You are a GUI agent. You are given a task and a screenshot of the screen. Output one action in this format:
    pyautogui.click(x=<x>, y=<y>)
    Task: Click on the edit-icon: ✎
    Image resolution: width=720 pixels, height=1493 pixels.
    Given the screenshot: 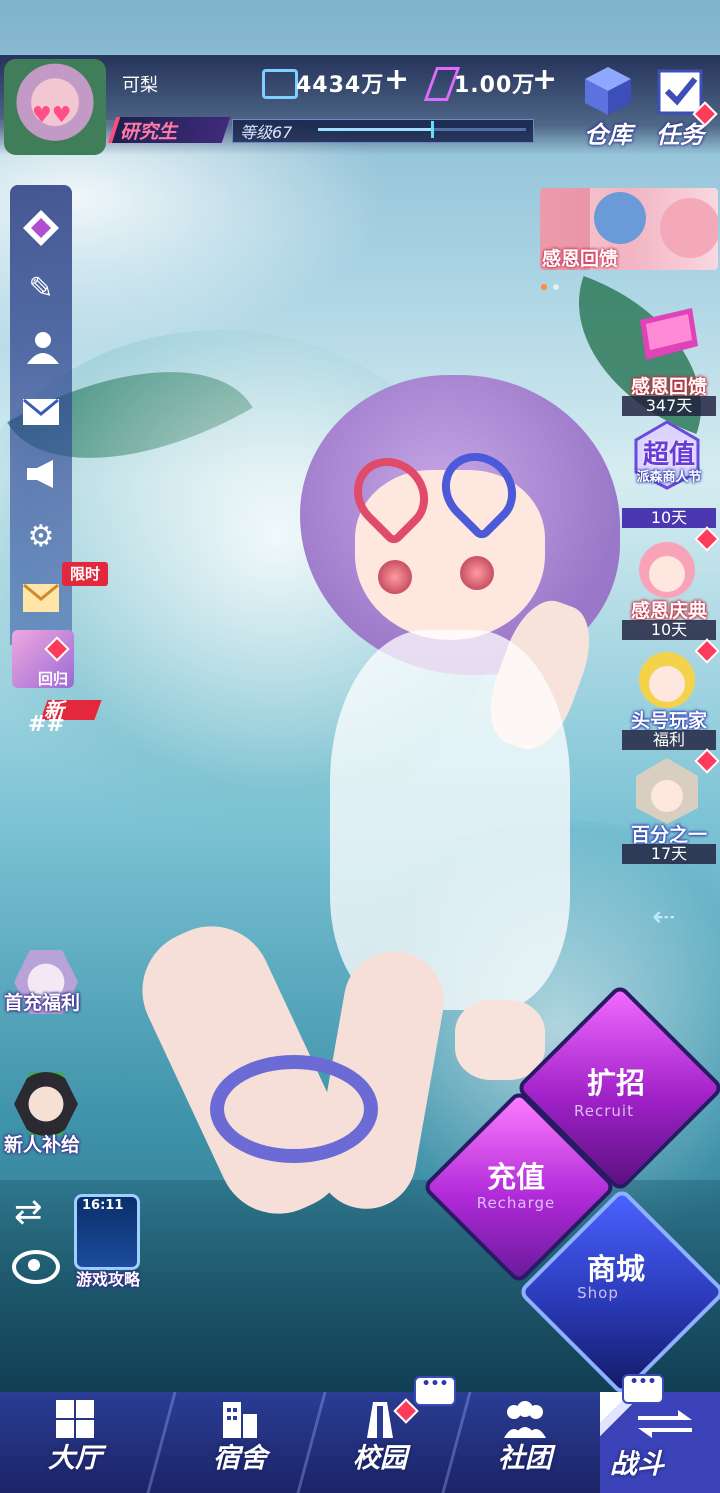 What is the action you would take?
    pyautogui.click(x=41, y=288)
    